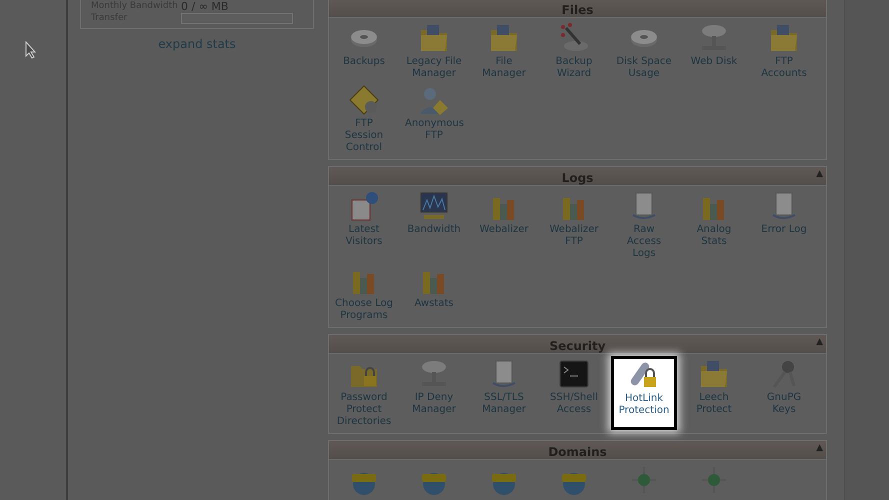  I want to click on feature-item: Password Protect Directories, so click(364, 393).